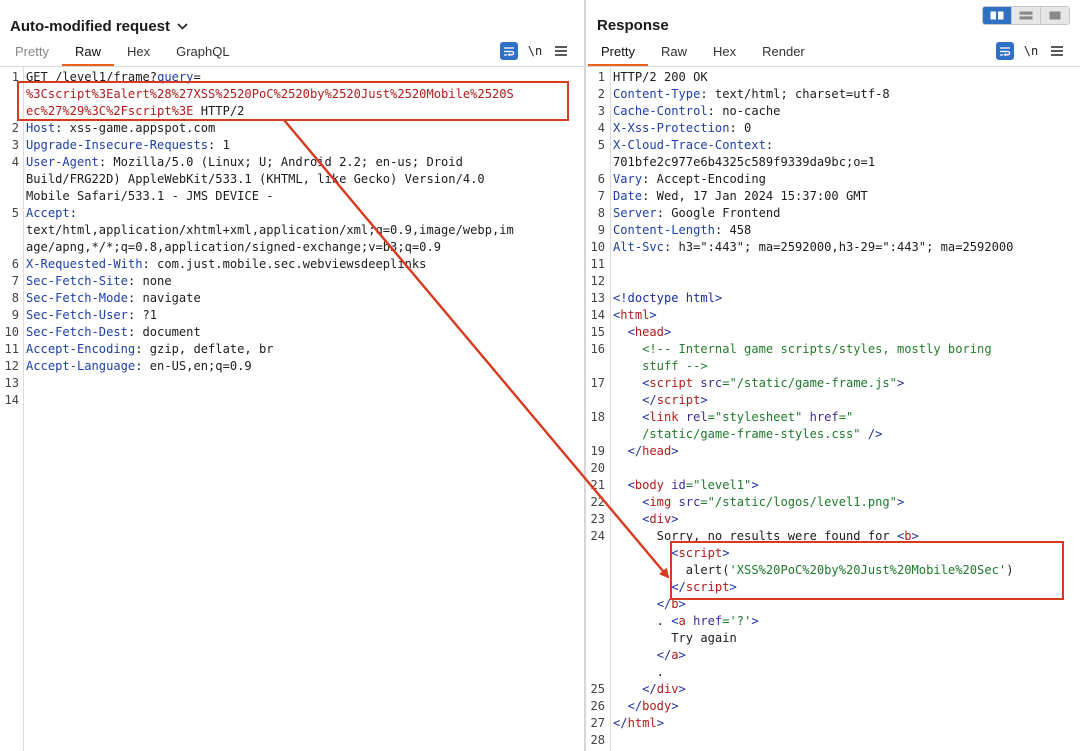 The height and width of the screenshot is (751, 1080). I want to click on code-token: 701bfe2c977e6b4325c589f9339da9bc;o=1, so click(744, 162).